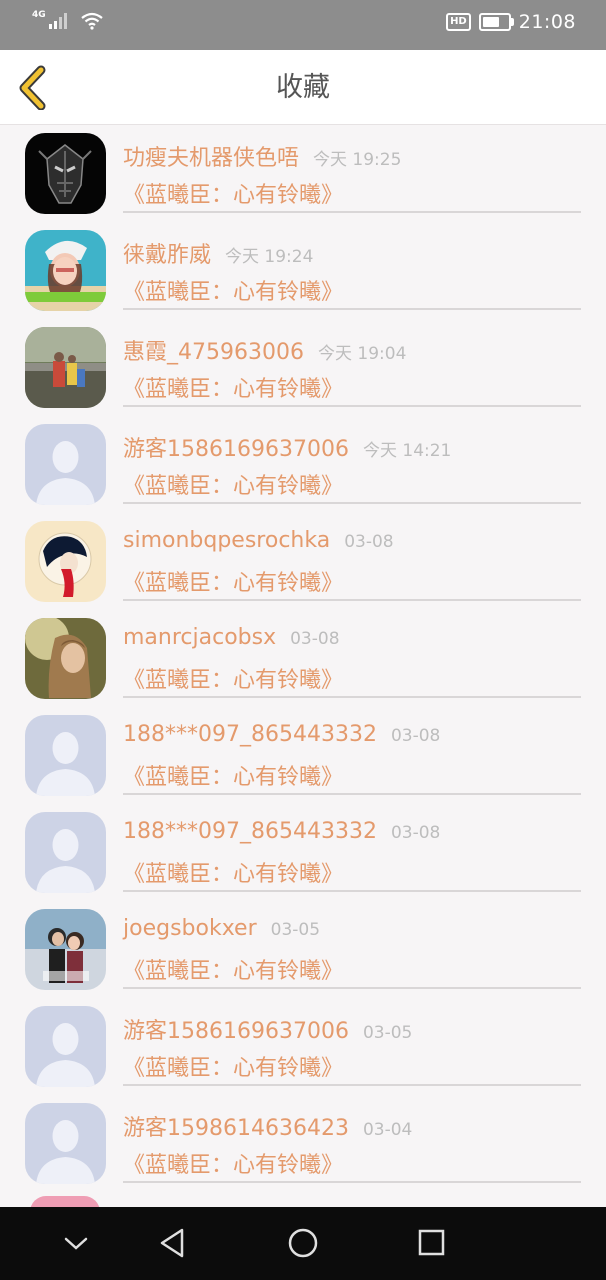 The height and width of the screenshot is (1280, 606). I want to click on girl-hat-avatar-image, so click(65, 270).